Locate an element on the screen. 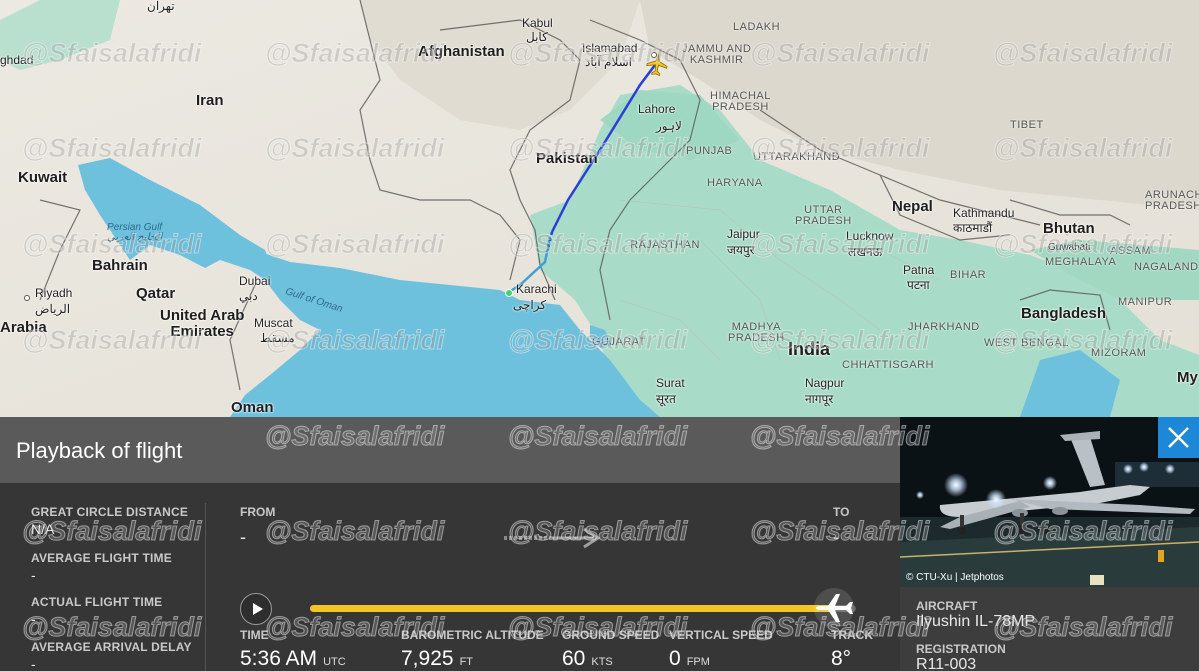 The image size is (1199, 671). from-value: - is located at coordinates (243, 537).